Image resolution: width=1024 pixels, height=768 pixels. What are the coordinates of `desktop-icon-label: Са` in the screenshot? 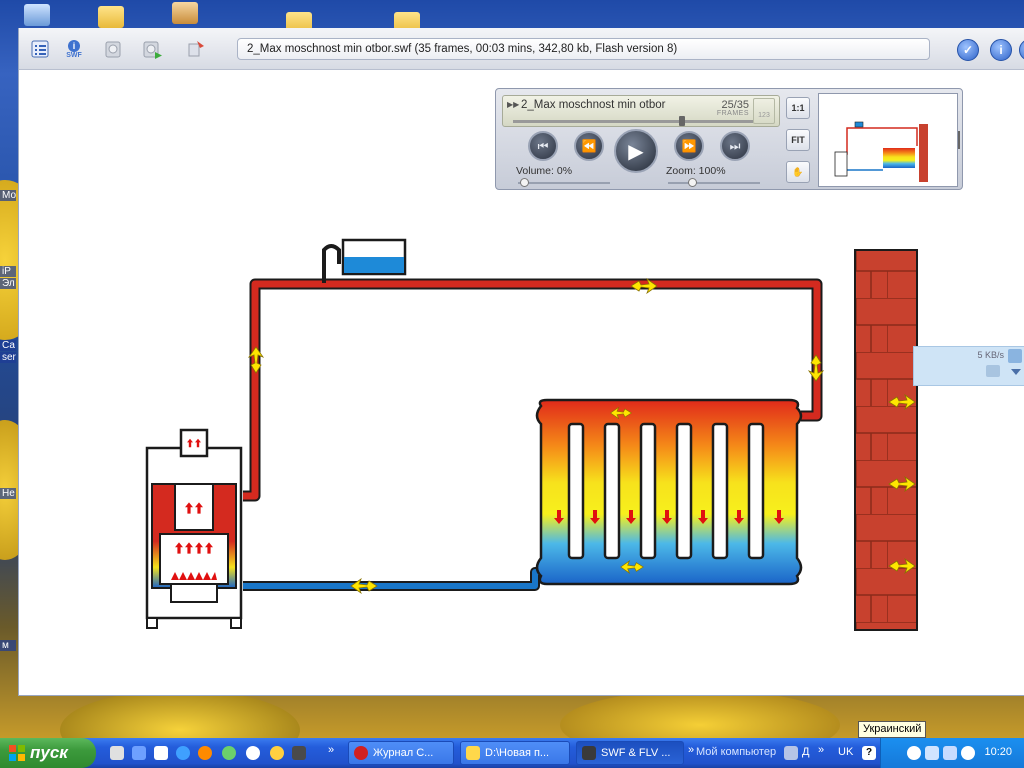 It's located at (8, 345).